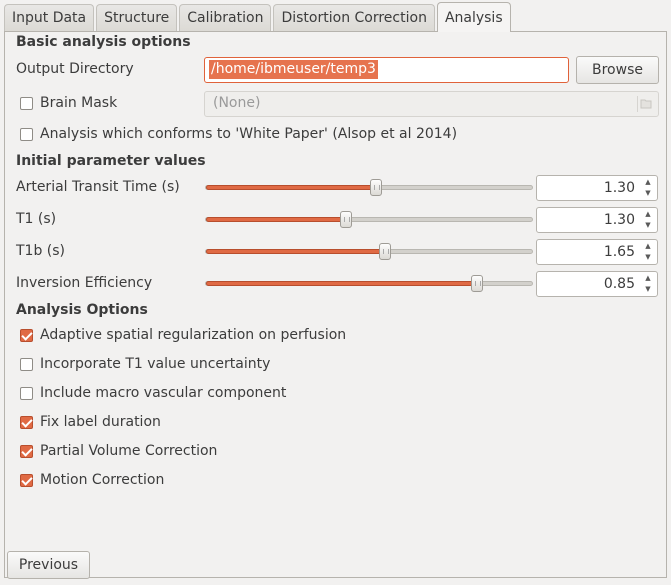 This screenshot has height=585, width=671. I want to click on att-slider, so click(369, 187).